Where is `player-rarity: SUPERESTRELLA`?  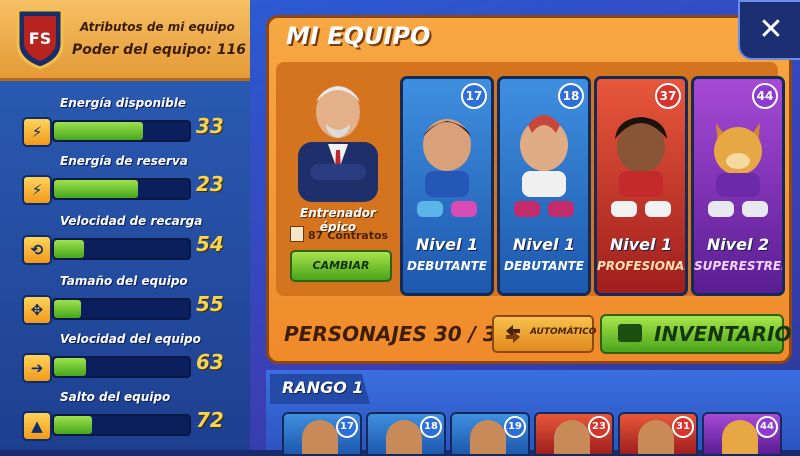
player-rarity: SUPERESTRELLA is located at coordinates (738, 266).